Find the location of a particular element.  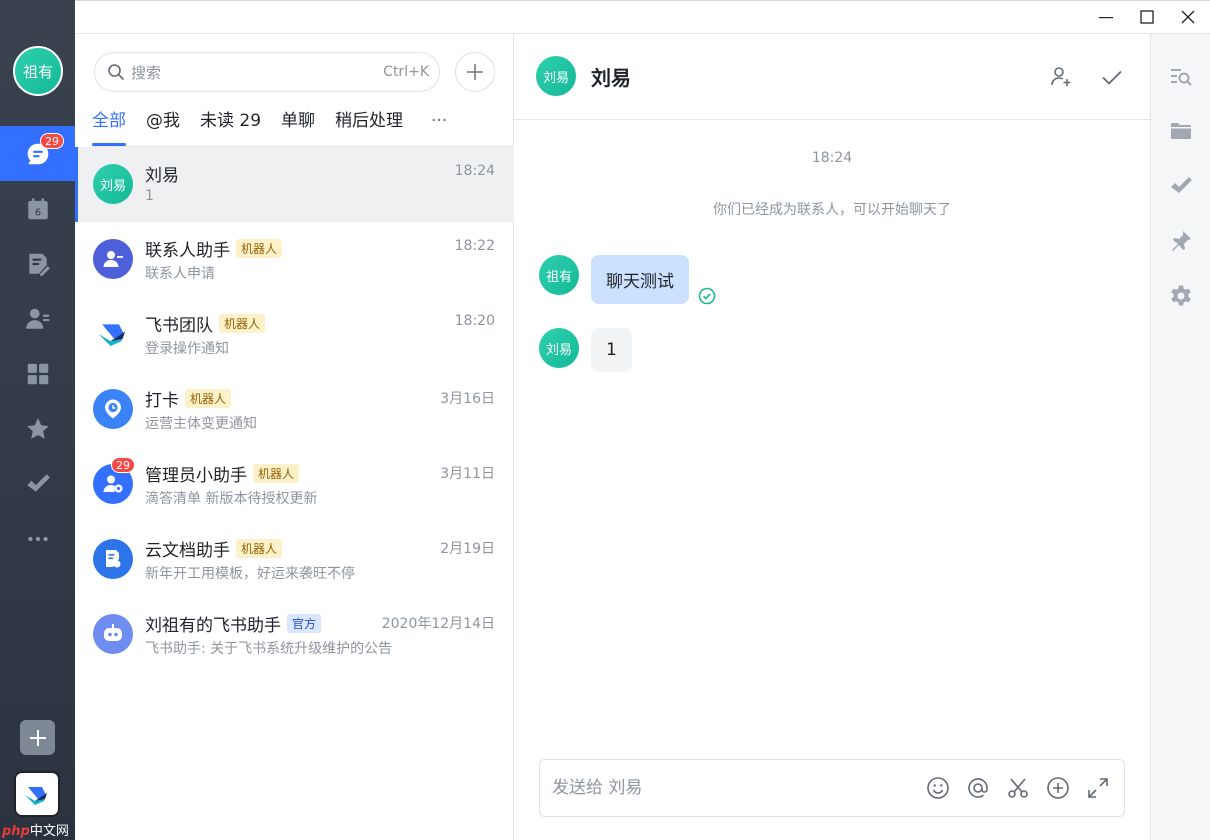

mention-button is located at coordinates (978, 788).